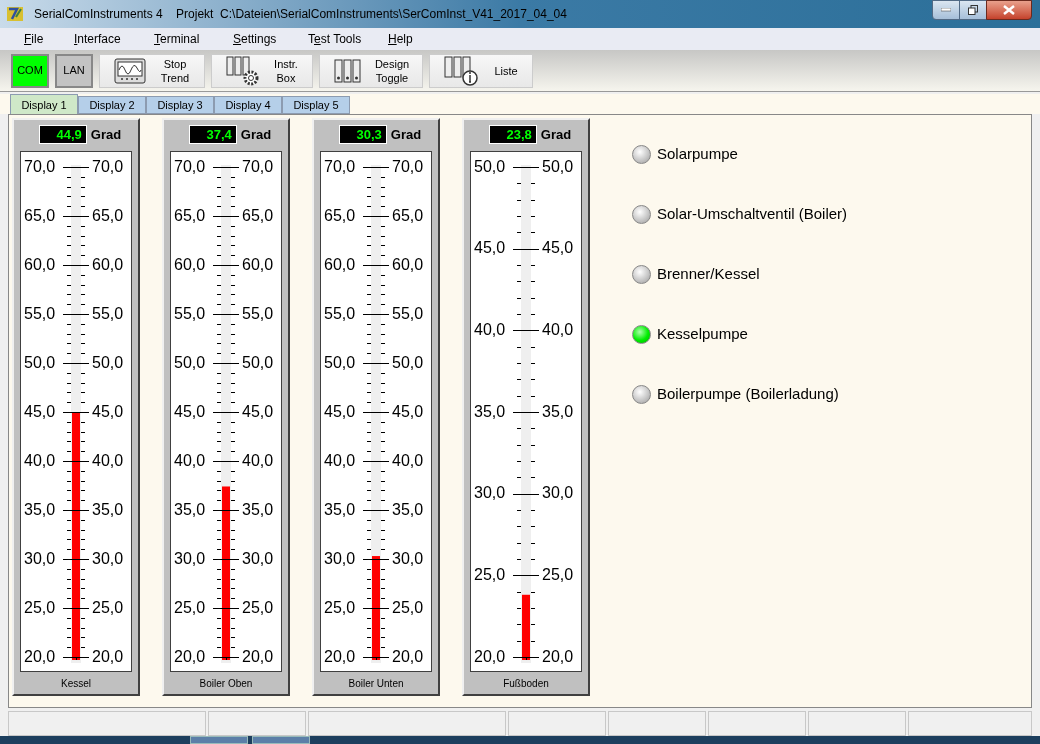 This screenshot has height=744, width=1040. What do you see at coordinates (74, 70) in the screenshot?
I see `interface-toggle-button: LAN` at bounding box center [74, 70].